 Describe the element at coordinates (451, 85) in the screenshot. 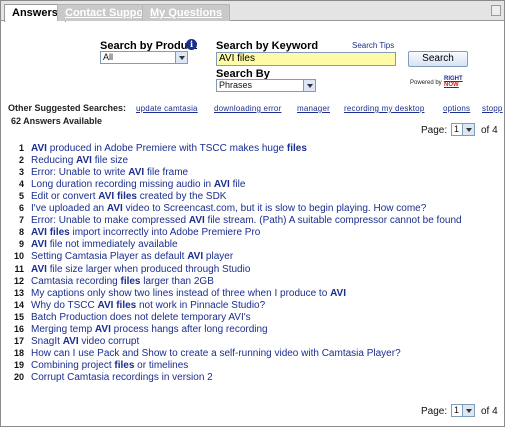

I see `rightnow-logo-bottom: NOW` at that location.